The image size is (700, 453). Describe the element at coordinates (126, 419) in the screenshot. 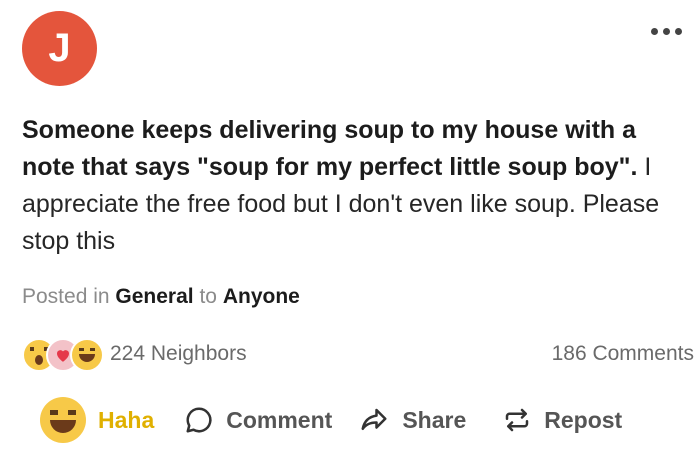

I see `haha-label: Haha` at that location.